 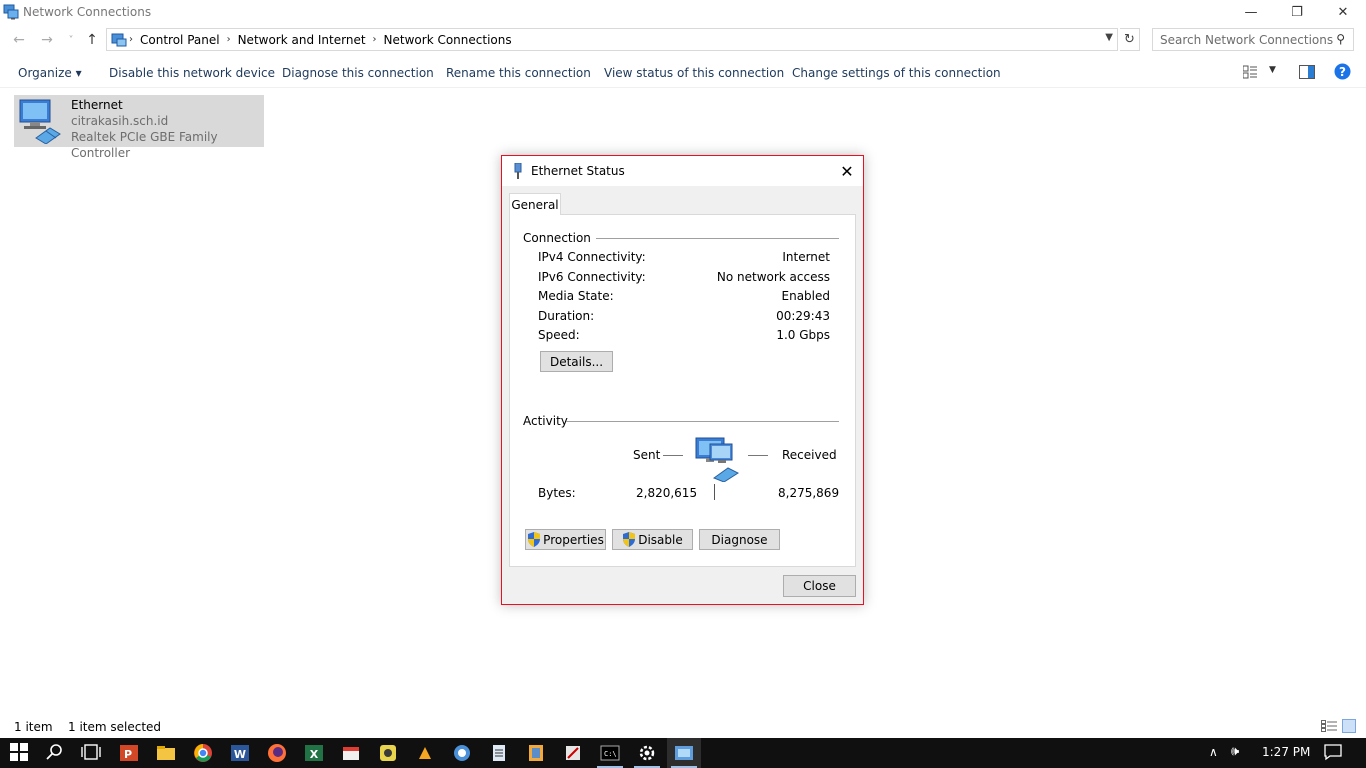 I want to click on row-label: Media State:, so click(x=576, y=296).